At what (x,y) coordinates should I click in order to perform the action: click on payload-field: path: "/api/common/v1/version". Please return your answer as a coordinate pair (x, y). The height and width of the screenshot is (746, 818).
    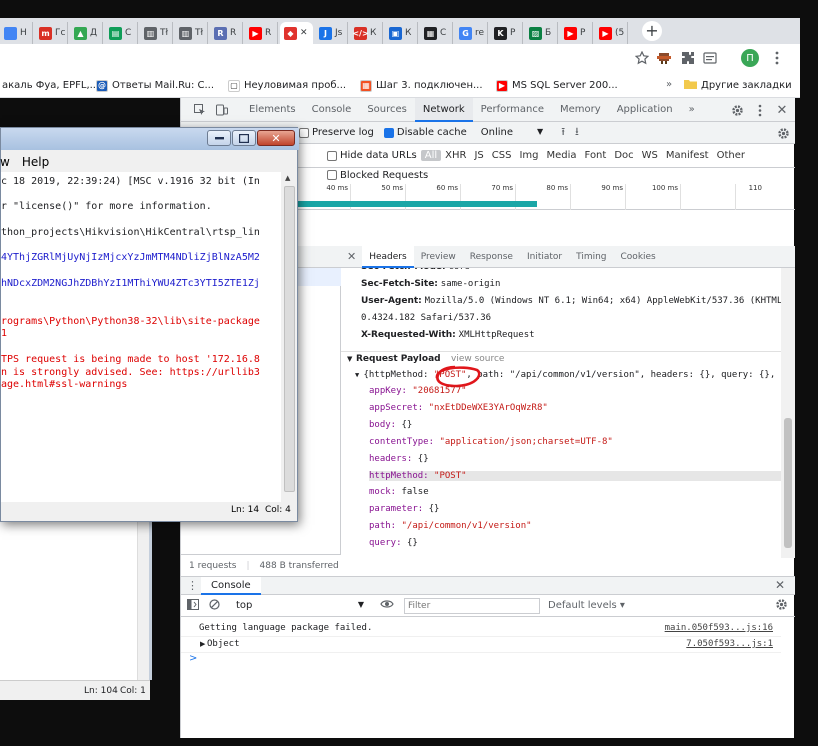
    Looking at the image, I should click on (450, 526).